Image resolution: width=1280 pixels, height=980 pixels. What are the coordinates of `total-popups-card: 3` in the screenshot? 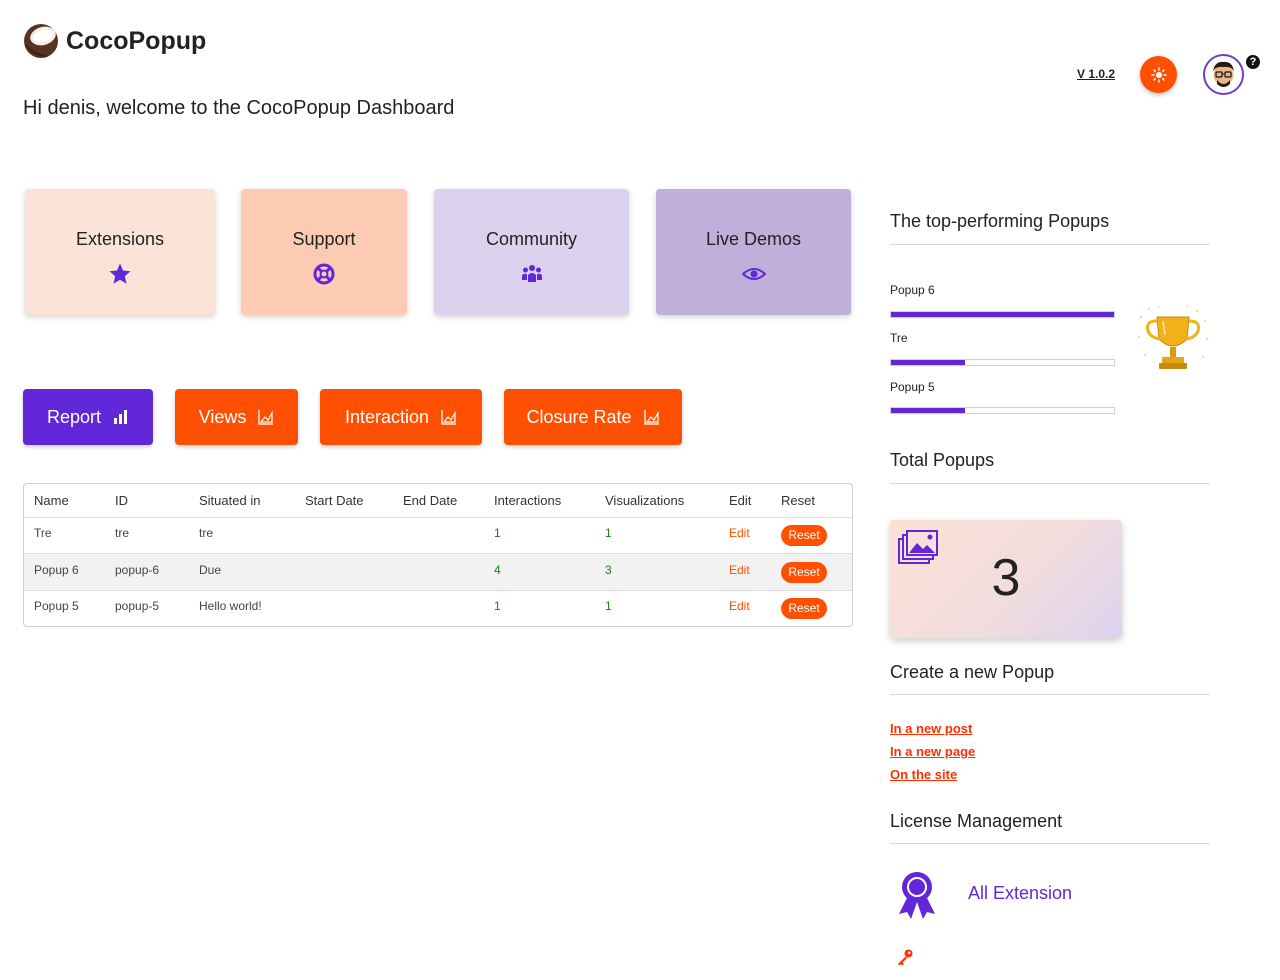 It's located at (1006, 579).